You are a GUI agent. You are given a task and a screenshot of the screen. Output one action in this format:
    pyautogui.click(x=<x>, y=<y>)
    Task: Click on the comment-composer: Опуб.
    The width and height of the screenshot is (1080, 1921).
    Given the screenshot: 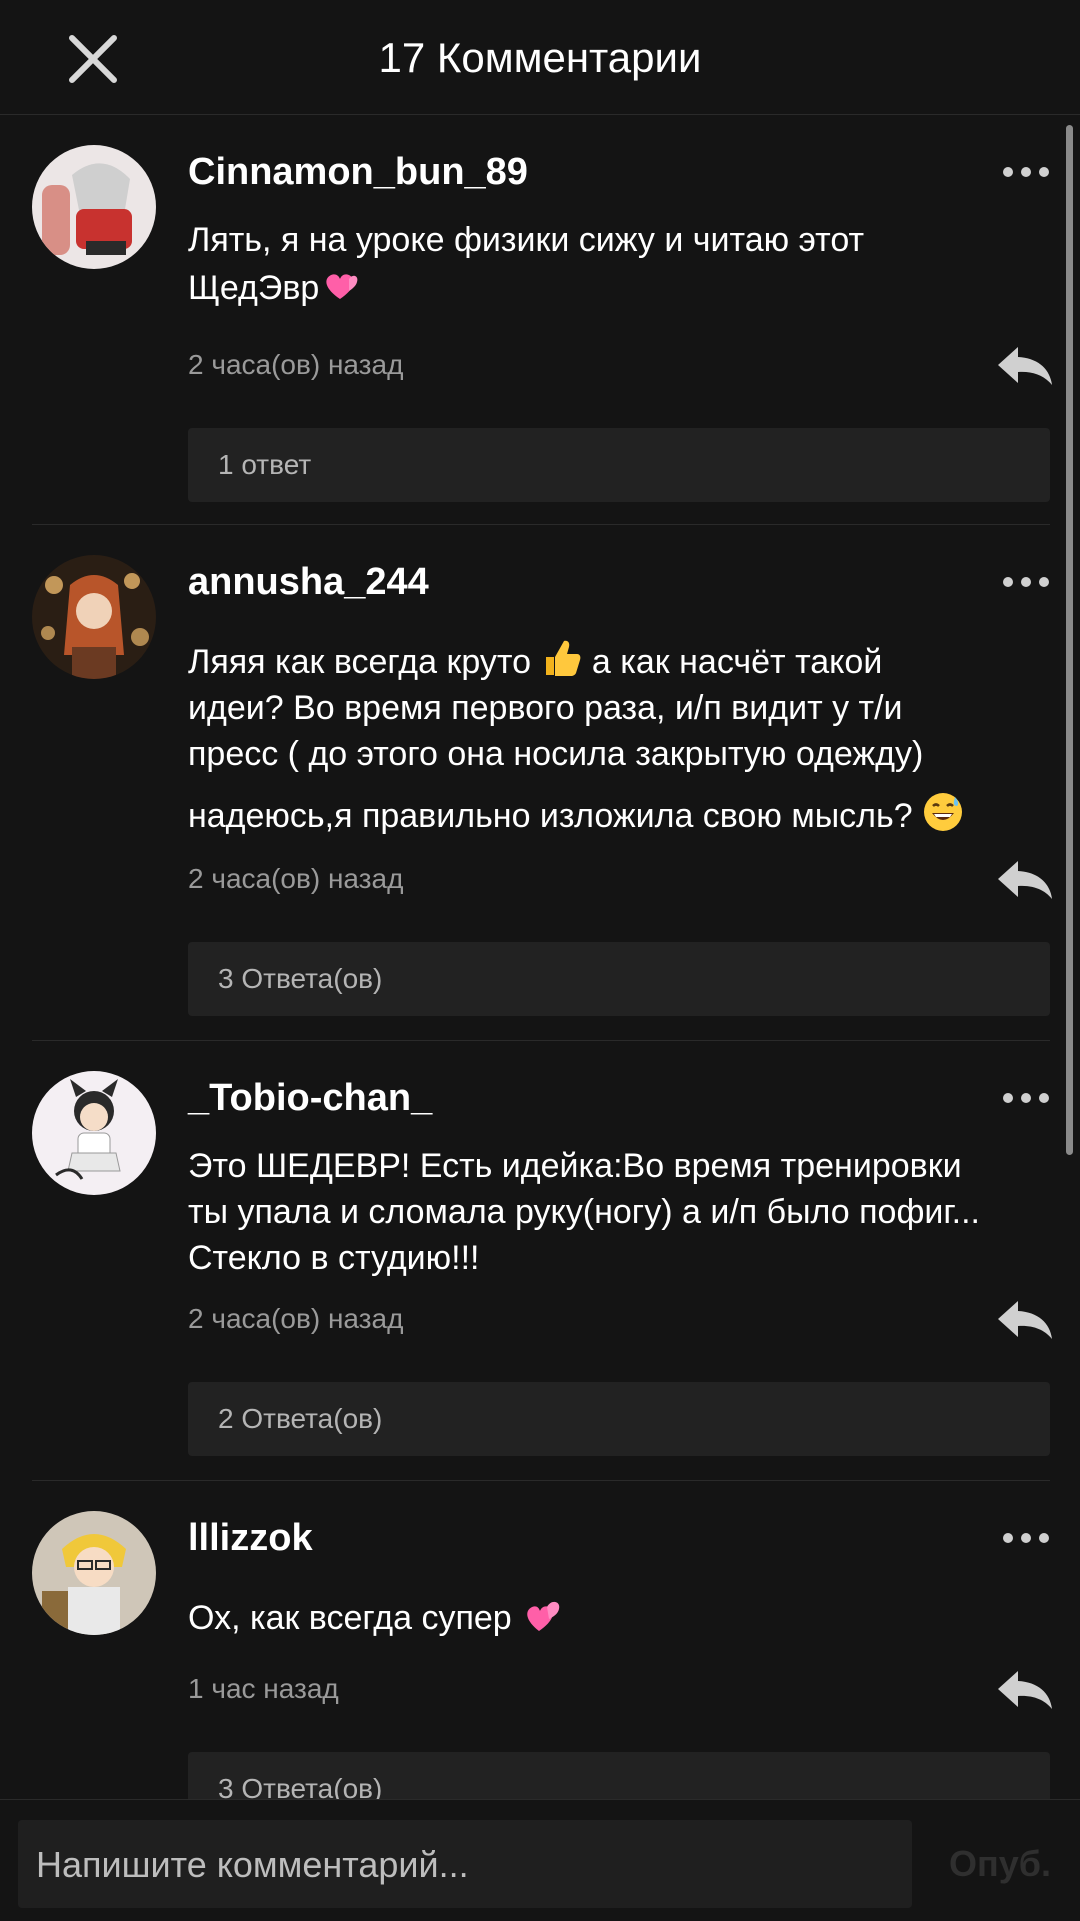 What is the action you would take?
    pyautogui.click(x=540, y=1860)
    